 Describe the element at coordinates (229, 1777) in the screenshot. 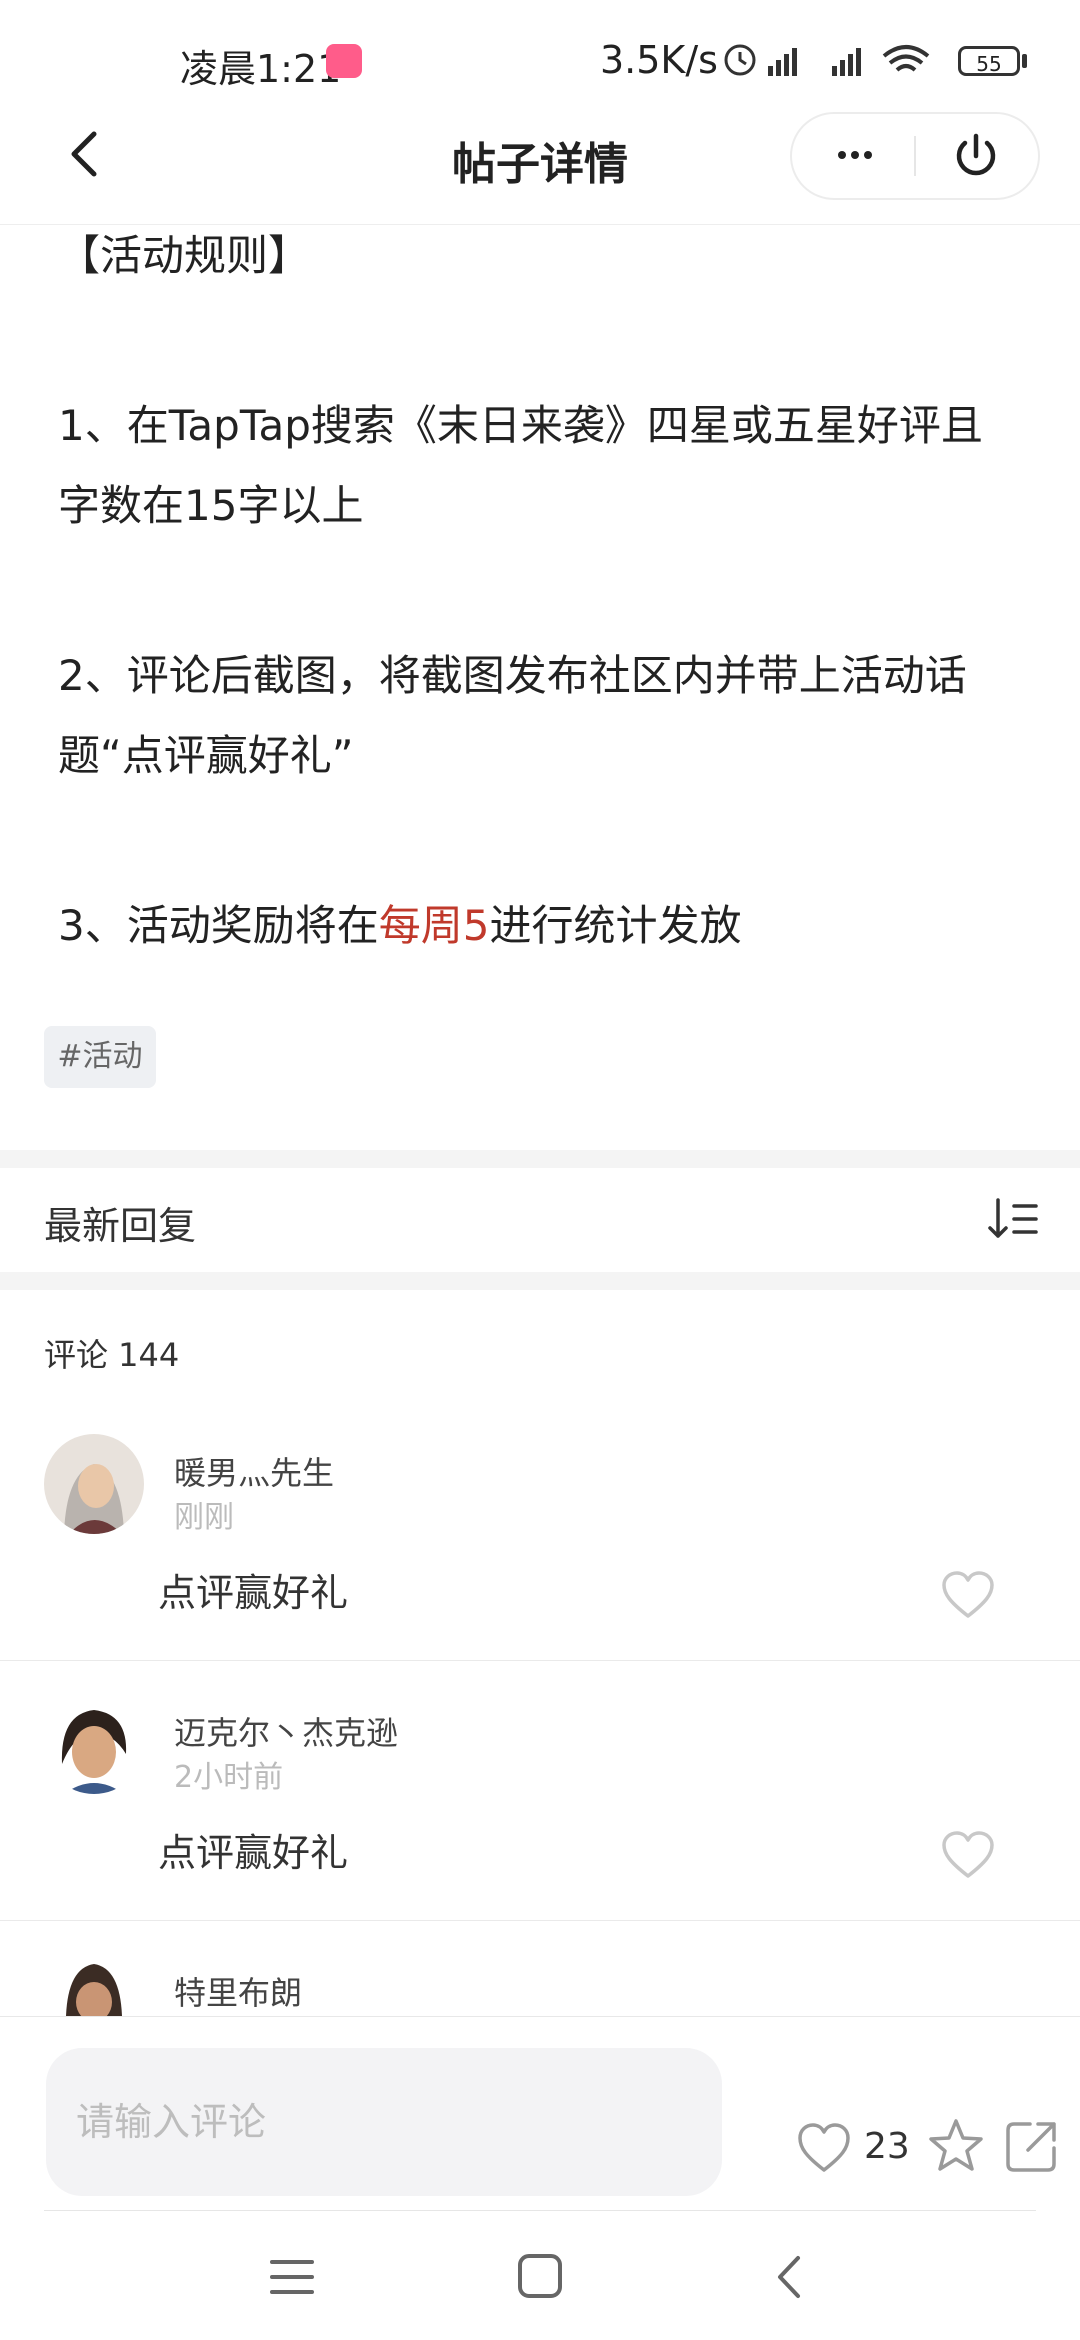

I see `comment-time: 2小时前` at that location.